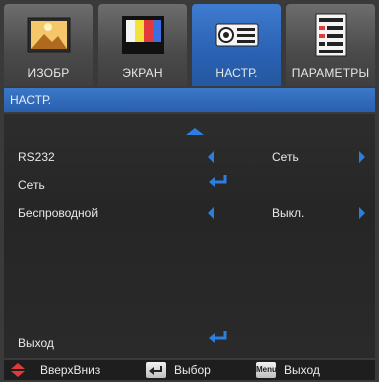 Image resolution: width=379 pixels, height=383 pixels. I want to click on tab-picture: ИЗОБР, so click(48, 45).